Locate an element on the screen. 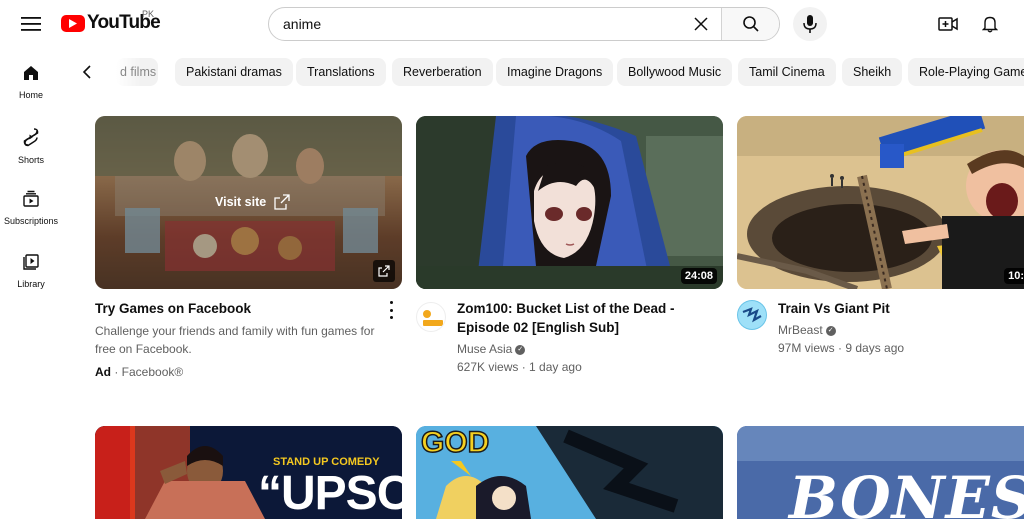  notifications-bell-icon is located at coordinates (990, 24).